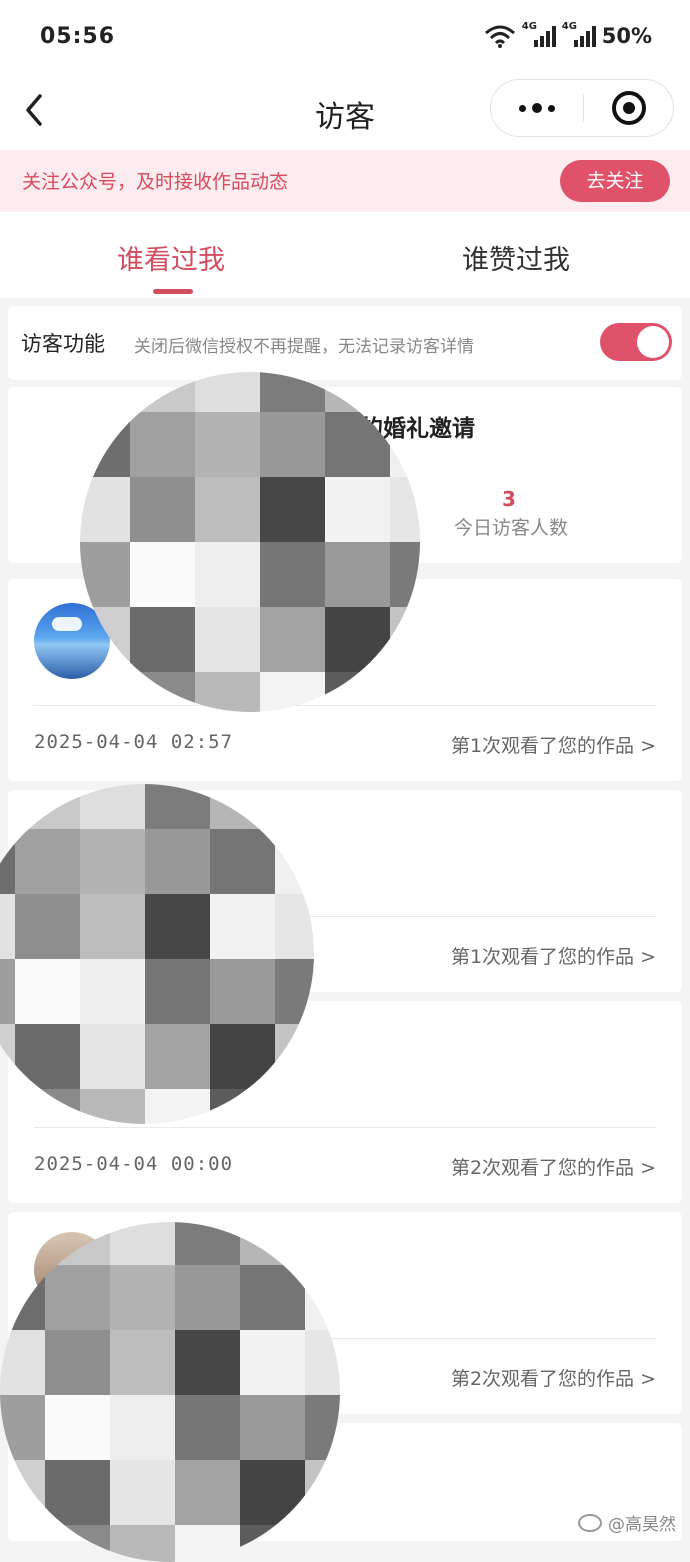 This screenshot has width=690, height=1562. I want to click on visitor-feature-row: 访客功能 关闭后微信授权不再提醒，无法记录访客详情, so click(345, 343).